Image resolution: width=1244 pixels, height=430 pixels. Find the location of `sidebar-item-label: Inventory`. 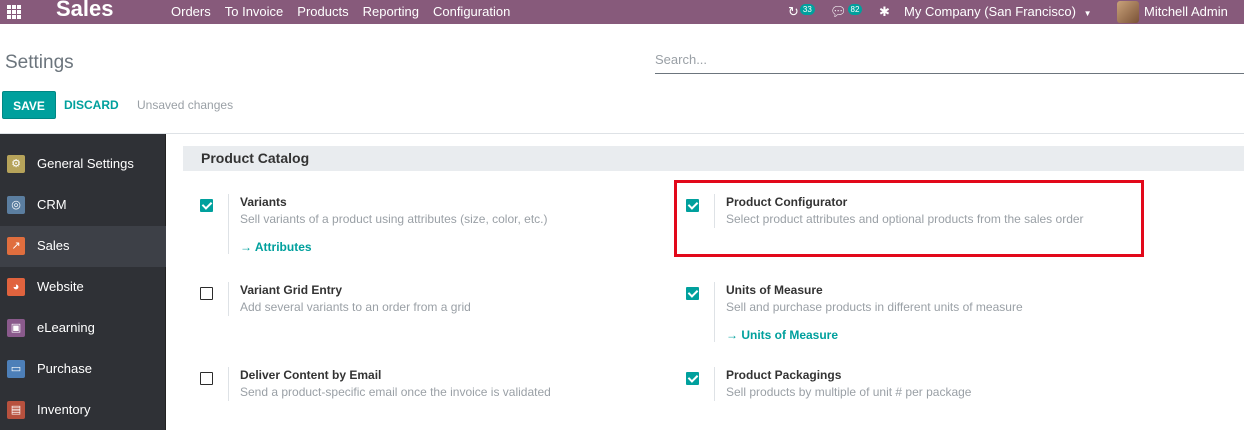

sidebar-item-label: Inventory is located at coordinates (64, 409).